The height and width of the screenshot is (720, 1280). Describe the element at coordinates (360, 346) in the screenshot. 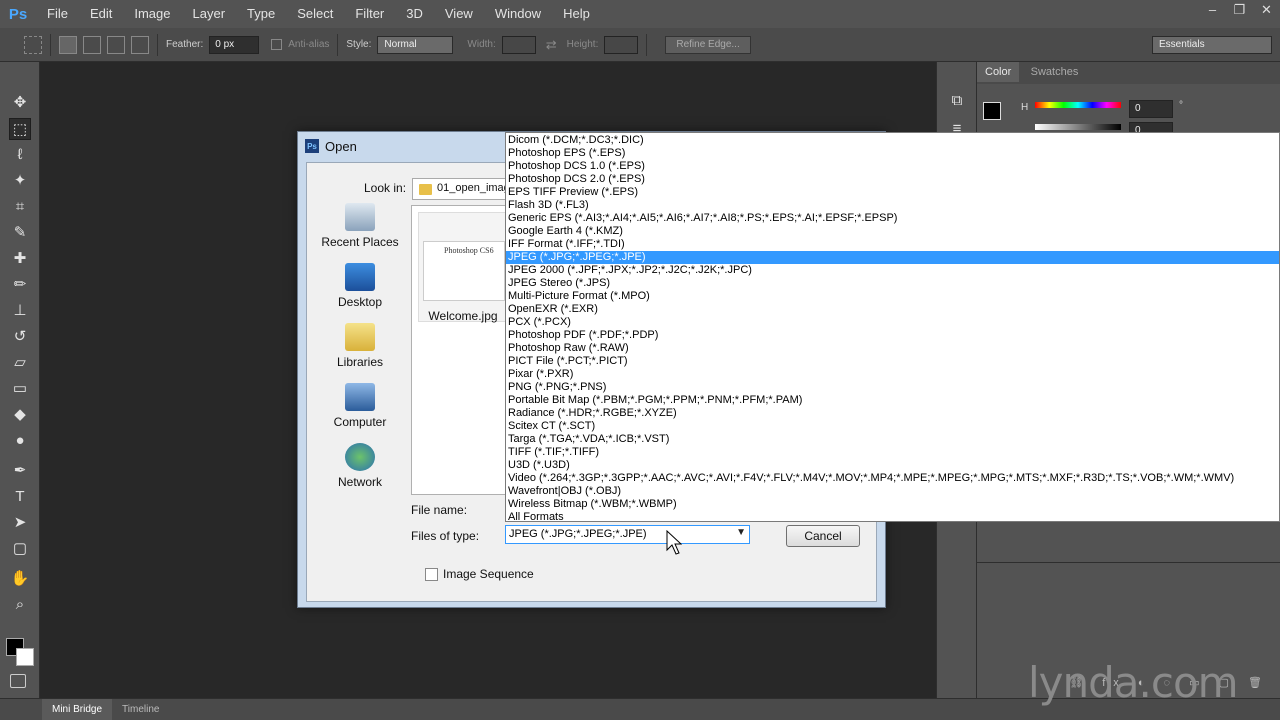

I see `place-libraries: Libraries` at that location.